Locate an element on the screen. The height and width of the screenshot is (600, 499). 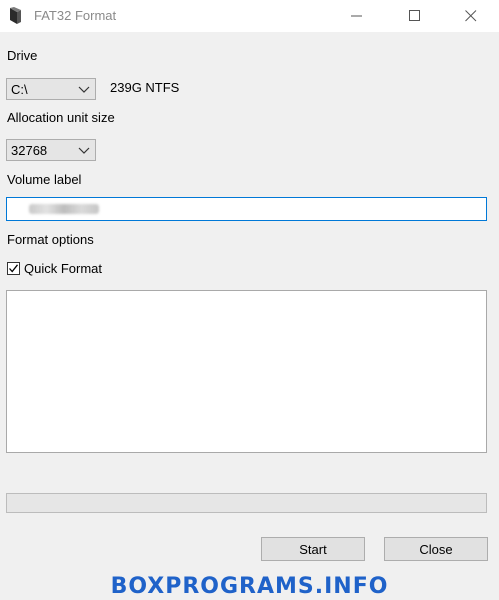
volume-label-label: Volume label is located at coordinates (44, 179).